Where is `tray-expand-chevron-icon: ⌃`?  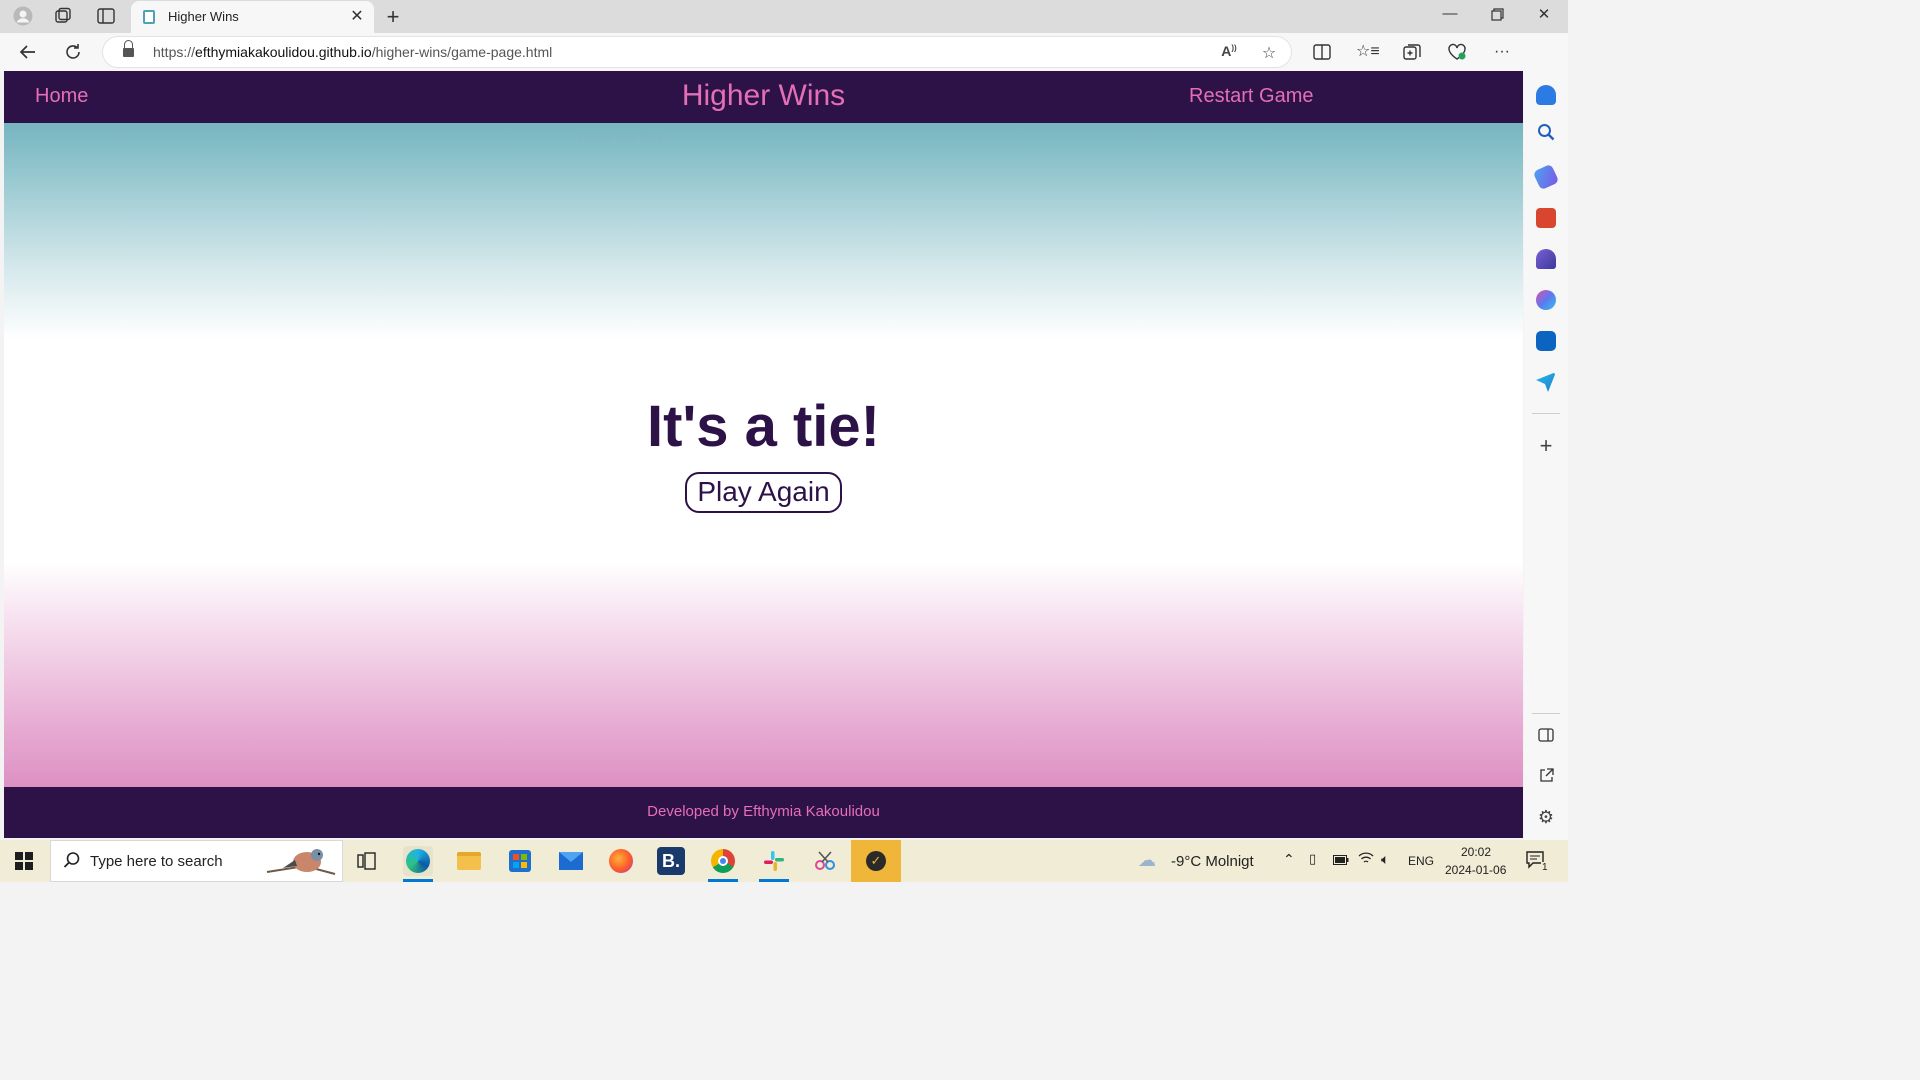
tray-expand-chevron-icon: ⌃ is located at coordinates (1289, 859).